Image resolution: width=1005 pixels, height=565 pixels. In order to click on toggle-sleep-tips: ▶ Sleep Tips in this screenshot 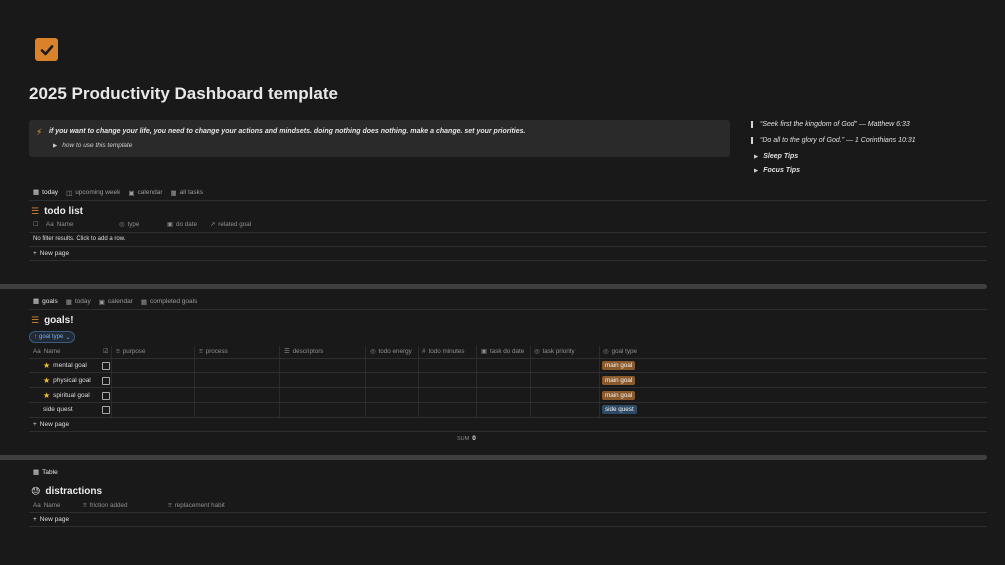, I will do `click(776, 156)`.